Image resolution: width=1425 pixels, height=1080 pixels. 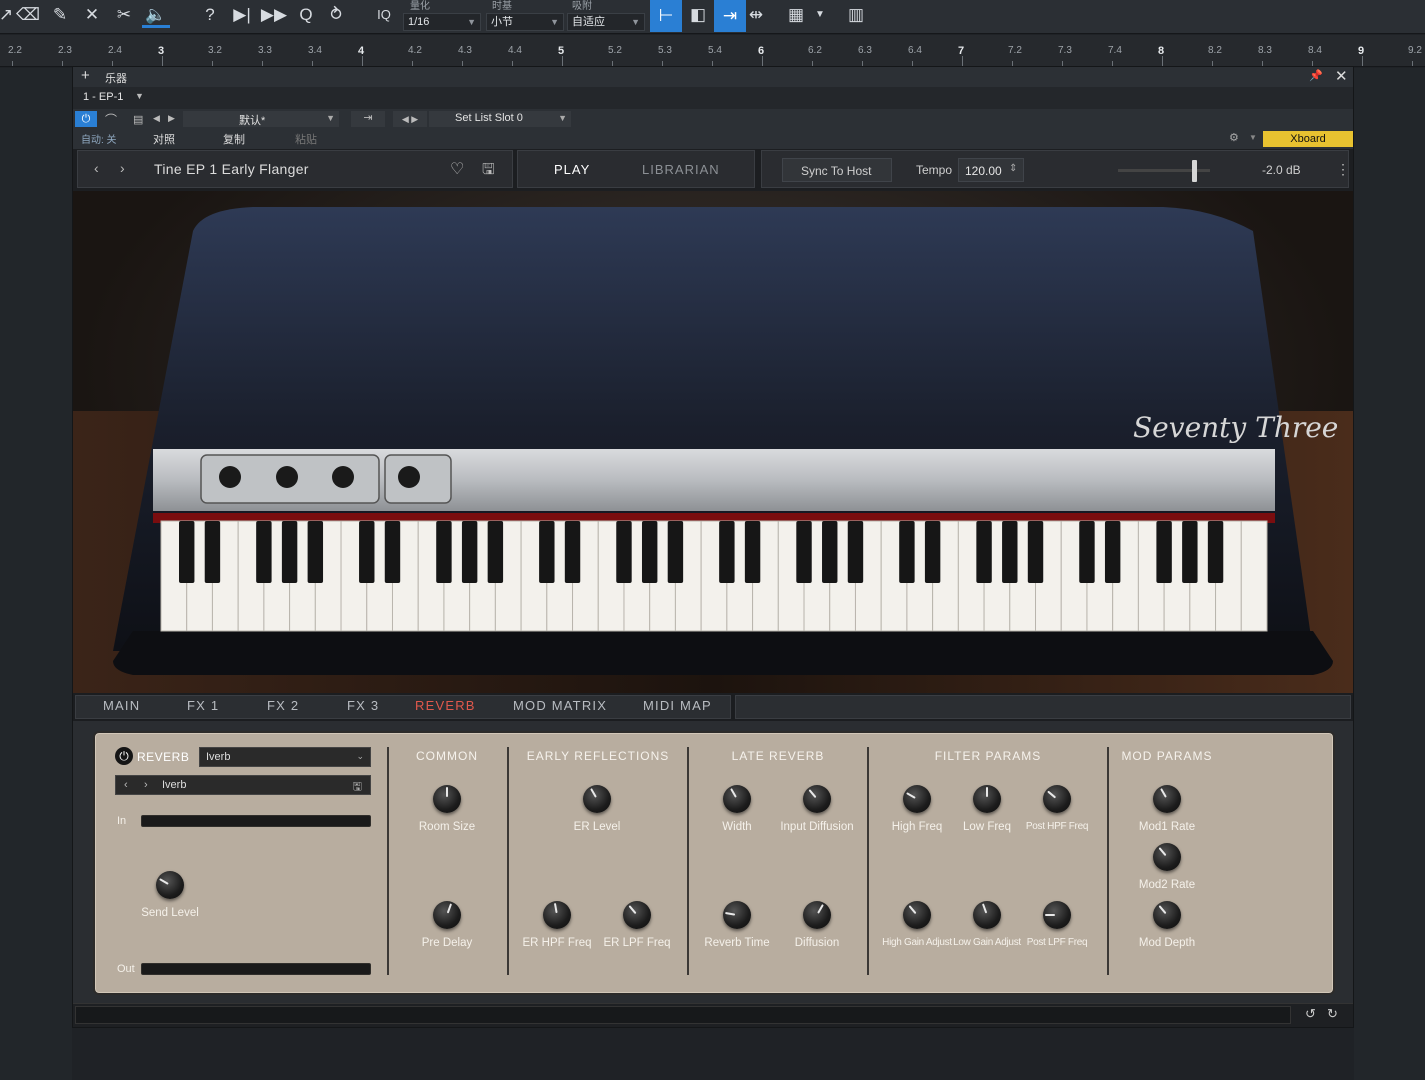 I want to click on width-knob: Width, so click(x=737, y=813).